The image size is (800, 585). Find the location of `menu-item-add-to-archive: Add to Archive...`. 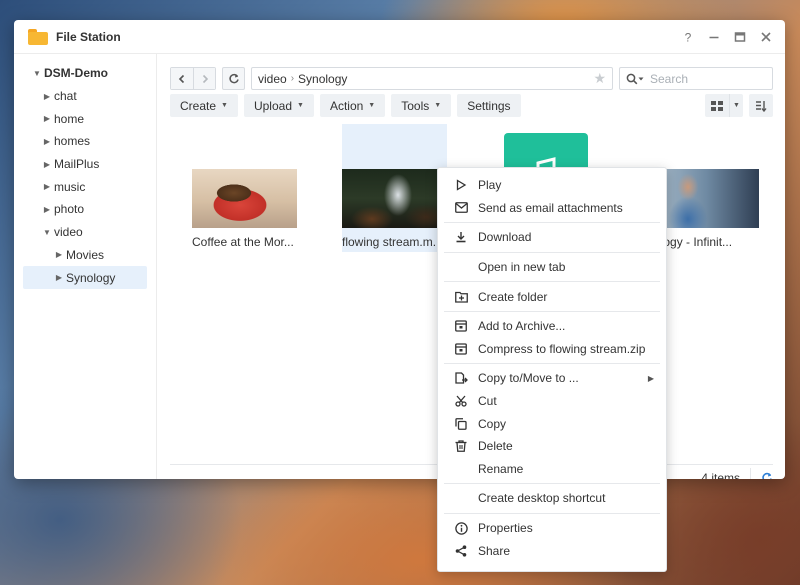

menu-item-add-to-archive: Add to Archive... is located at coordinates (552, 326).